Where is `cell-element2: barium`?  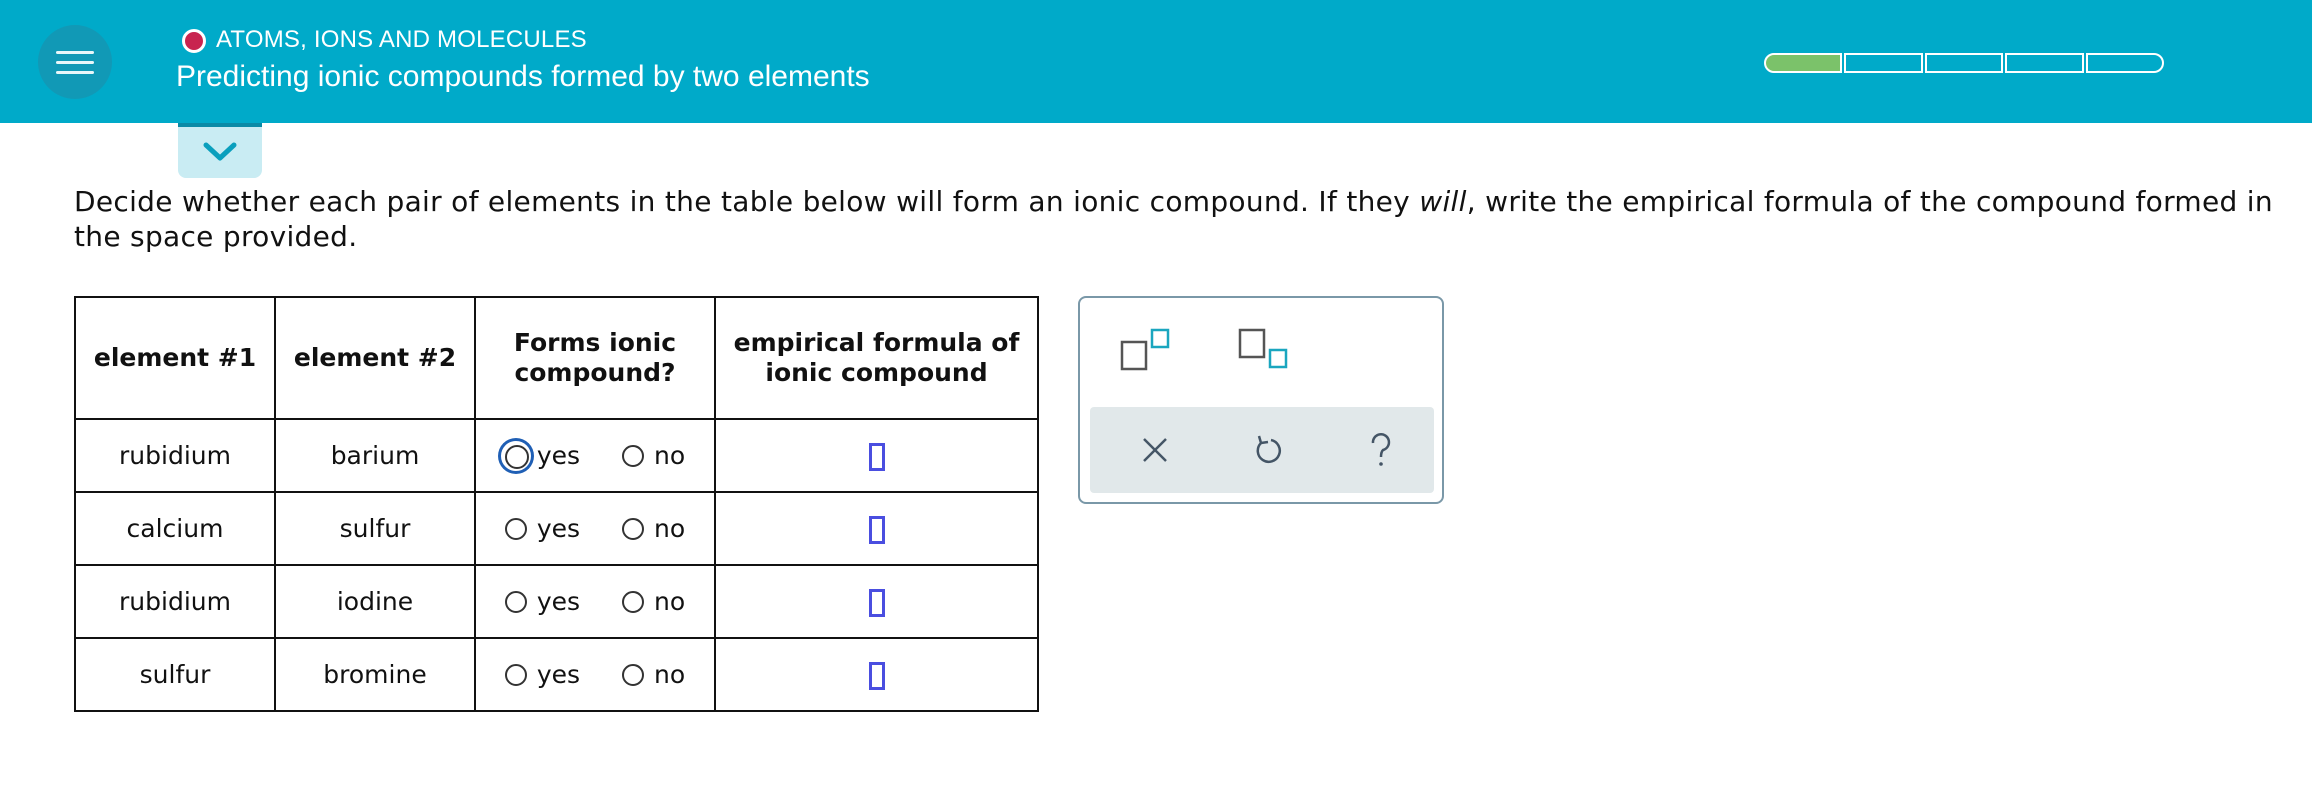 cell-element2: barium is located at coordinates (375, 455).